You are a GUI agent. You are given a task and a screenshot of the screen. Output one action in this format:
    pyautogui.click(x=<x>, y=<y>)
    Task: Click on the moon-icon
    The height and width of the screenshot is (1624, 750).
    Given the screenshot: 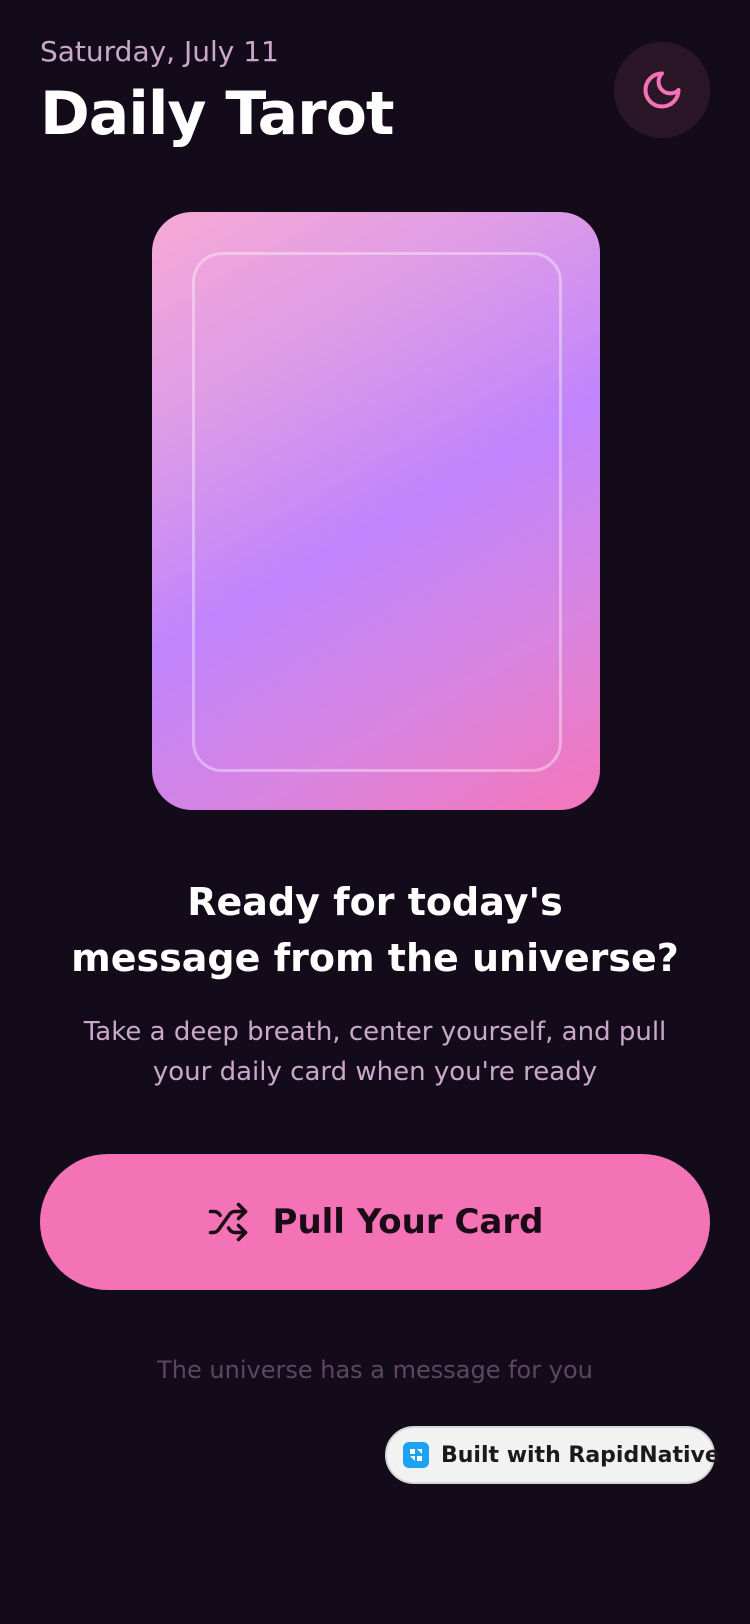 What is the action you would take?
    pyautogui.click(x=662, y=90)
    